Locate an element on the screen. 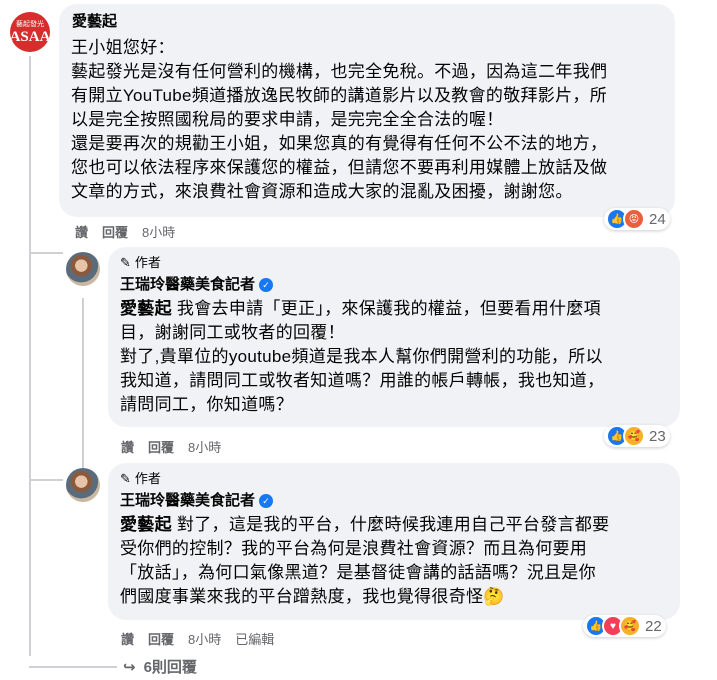  reaction-summary-2: 👍 🥰 23 is located at coordinates (637, 436).